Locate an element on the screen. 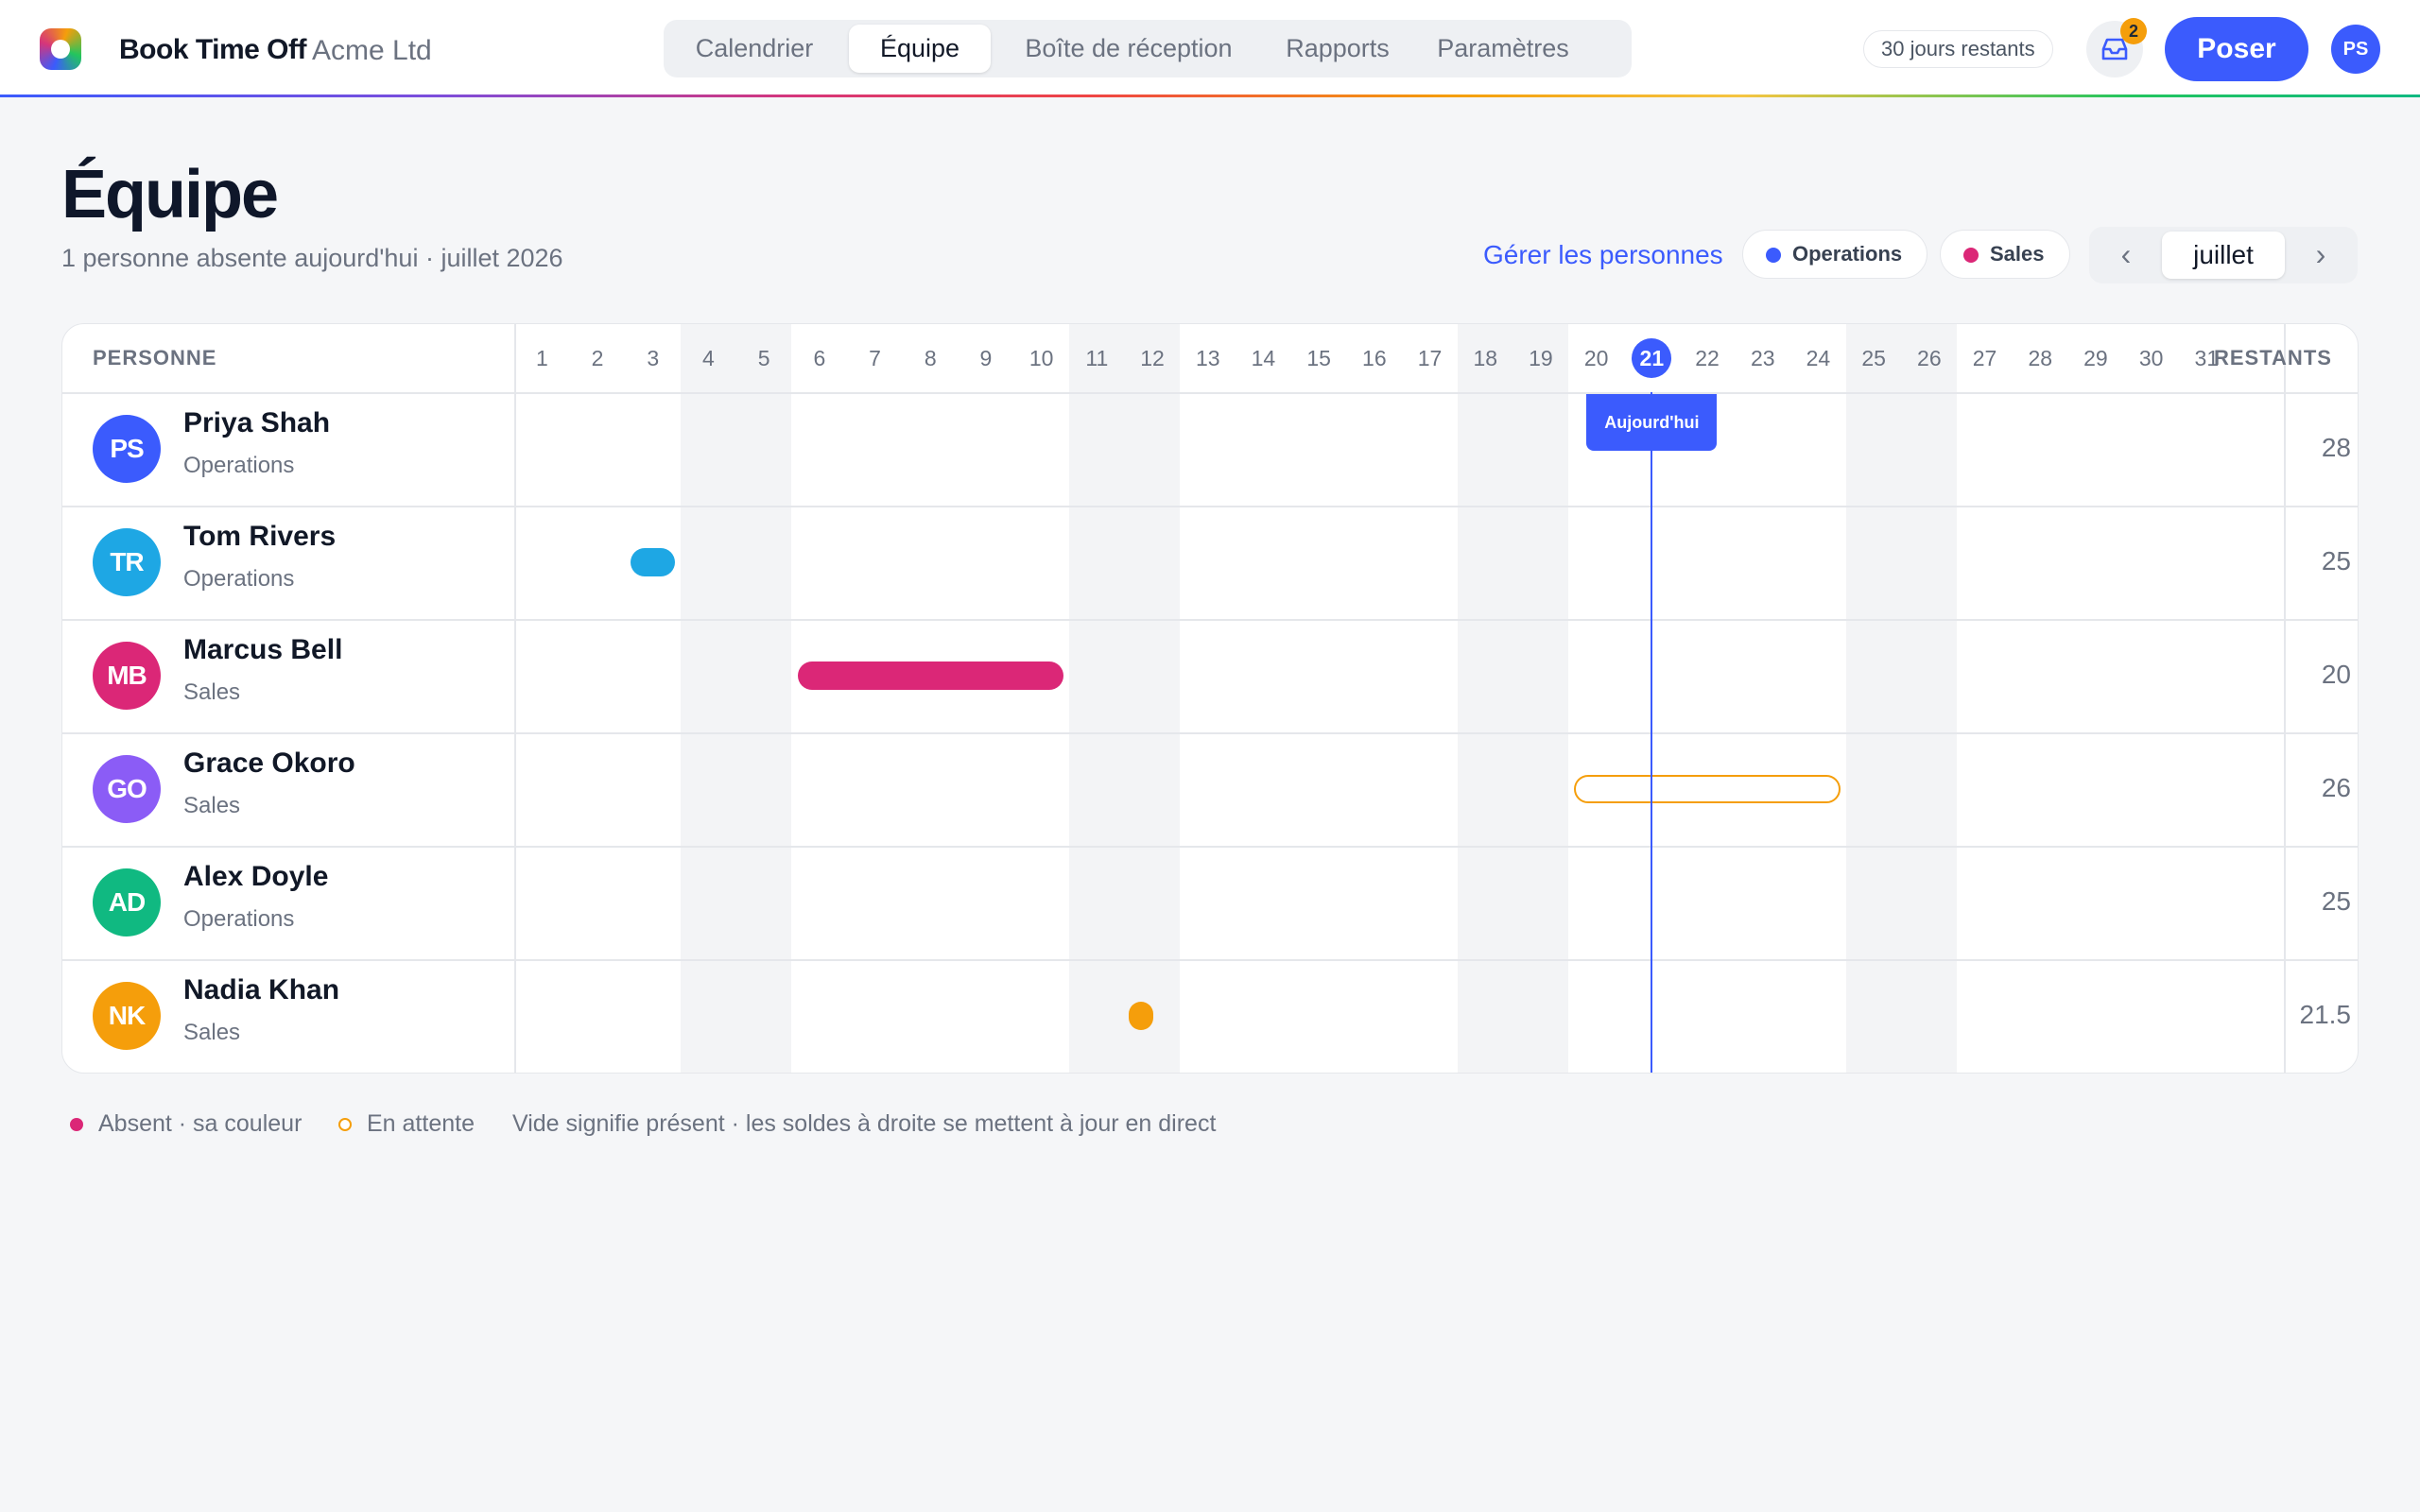 This screenshot has width=2420, height=1512. tab-rapports: Rapports is located at coordinates (1338, 49).